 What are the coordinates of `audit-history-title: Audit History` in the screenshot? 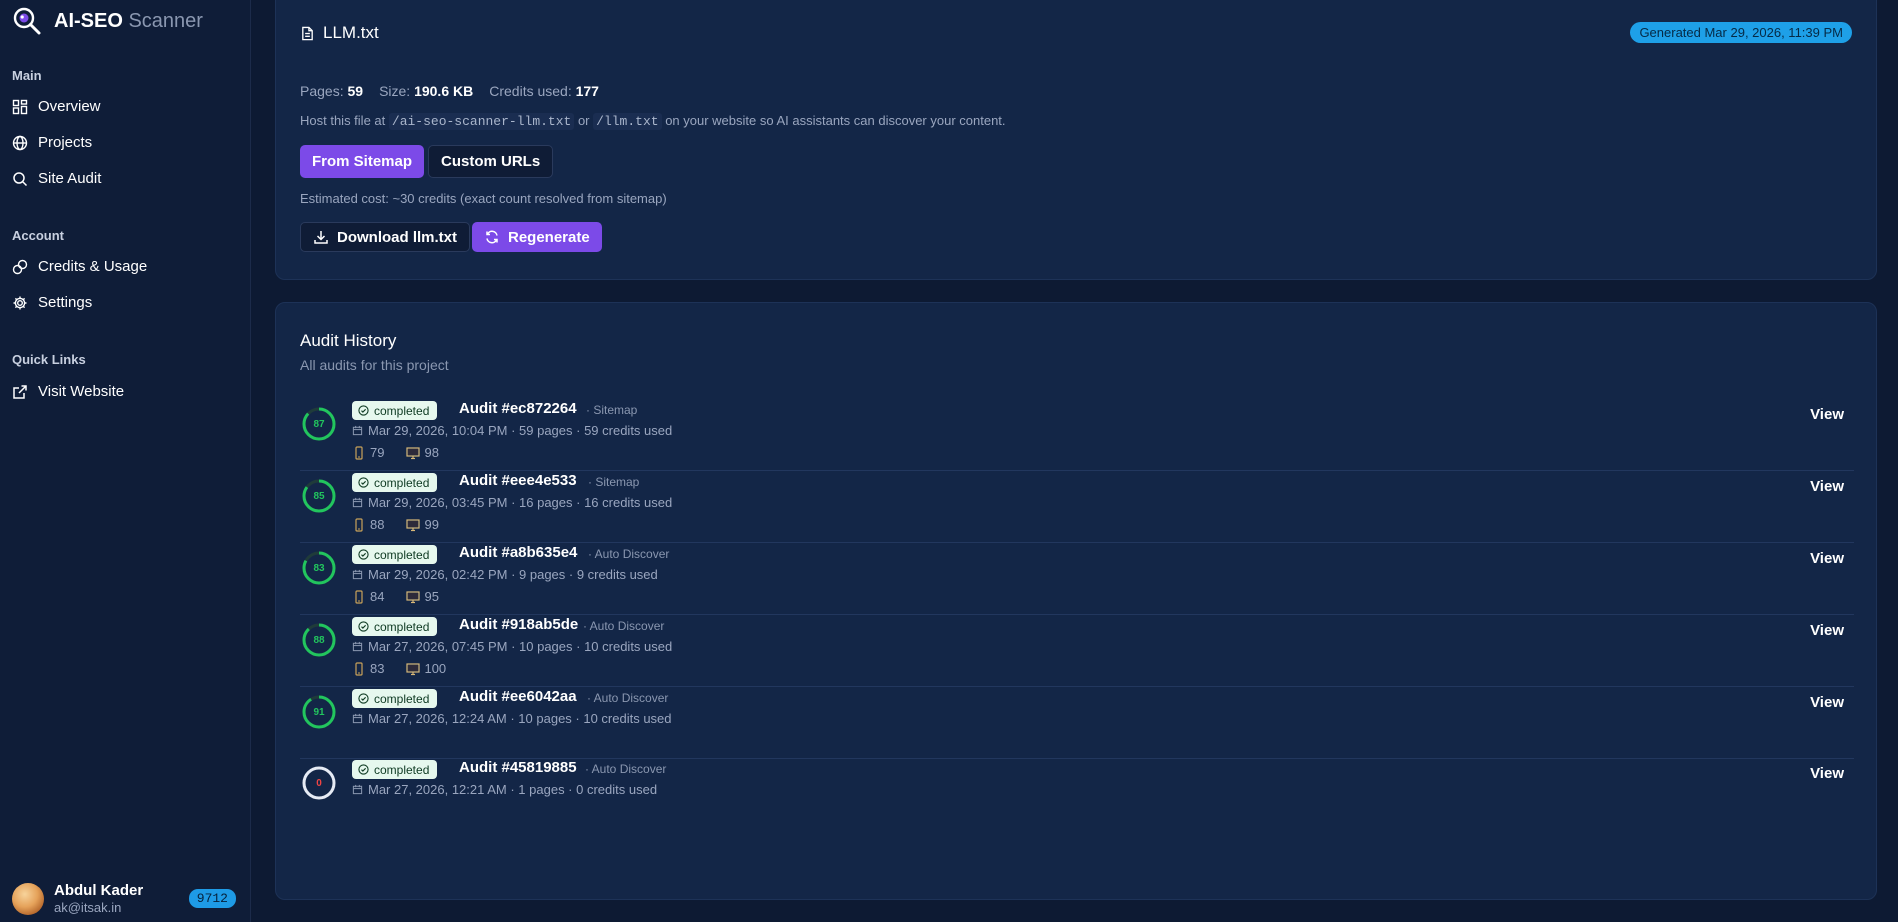 It's located at (348, 340).